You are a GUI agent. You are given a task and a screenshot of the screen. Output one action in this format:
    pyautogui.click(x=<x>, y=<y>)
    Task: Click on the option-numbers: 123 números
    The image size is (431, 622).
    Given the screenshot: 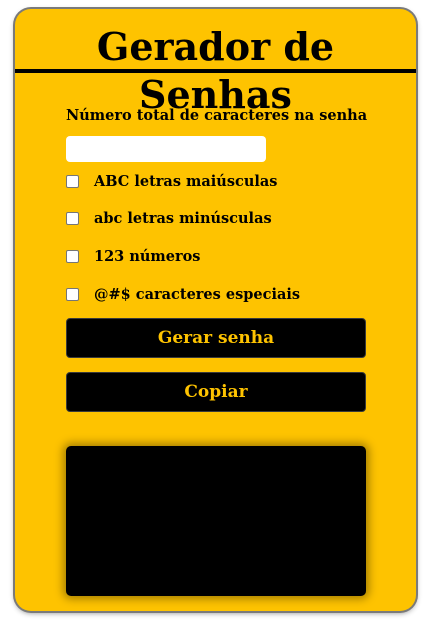 What is the action you would take?
    pyautogui.click(x=133, y=256)
    